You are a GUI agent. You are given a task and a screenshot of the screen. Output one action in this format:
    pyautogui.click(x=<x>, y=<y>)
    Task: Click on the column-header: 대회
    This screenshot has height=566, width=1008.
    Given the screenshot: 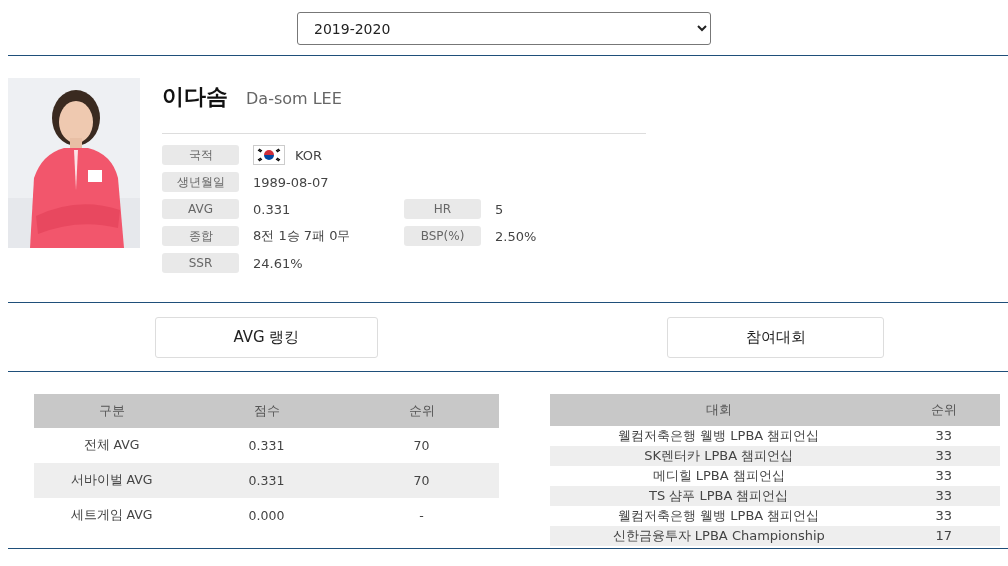 What is the action you would take?
    pyautogui.click(x=719, y=410)
    